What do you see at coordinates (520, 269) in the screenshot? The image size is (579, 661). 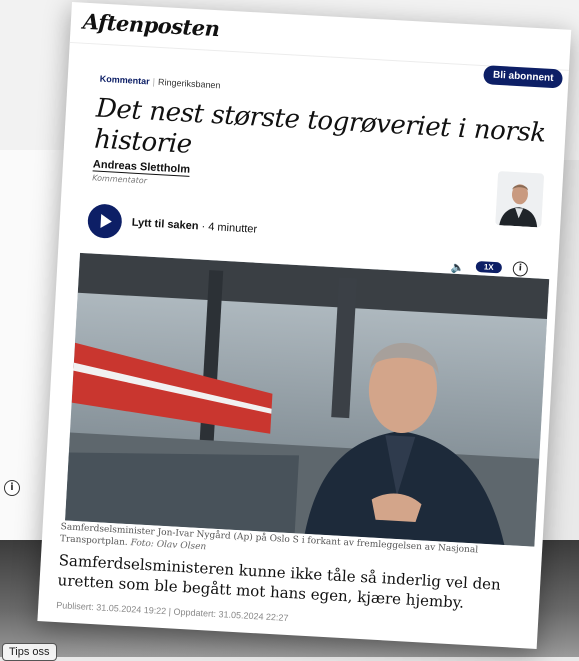 I see `info-icon: i` at bounding box center [520, 269].